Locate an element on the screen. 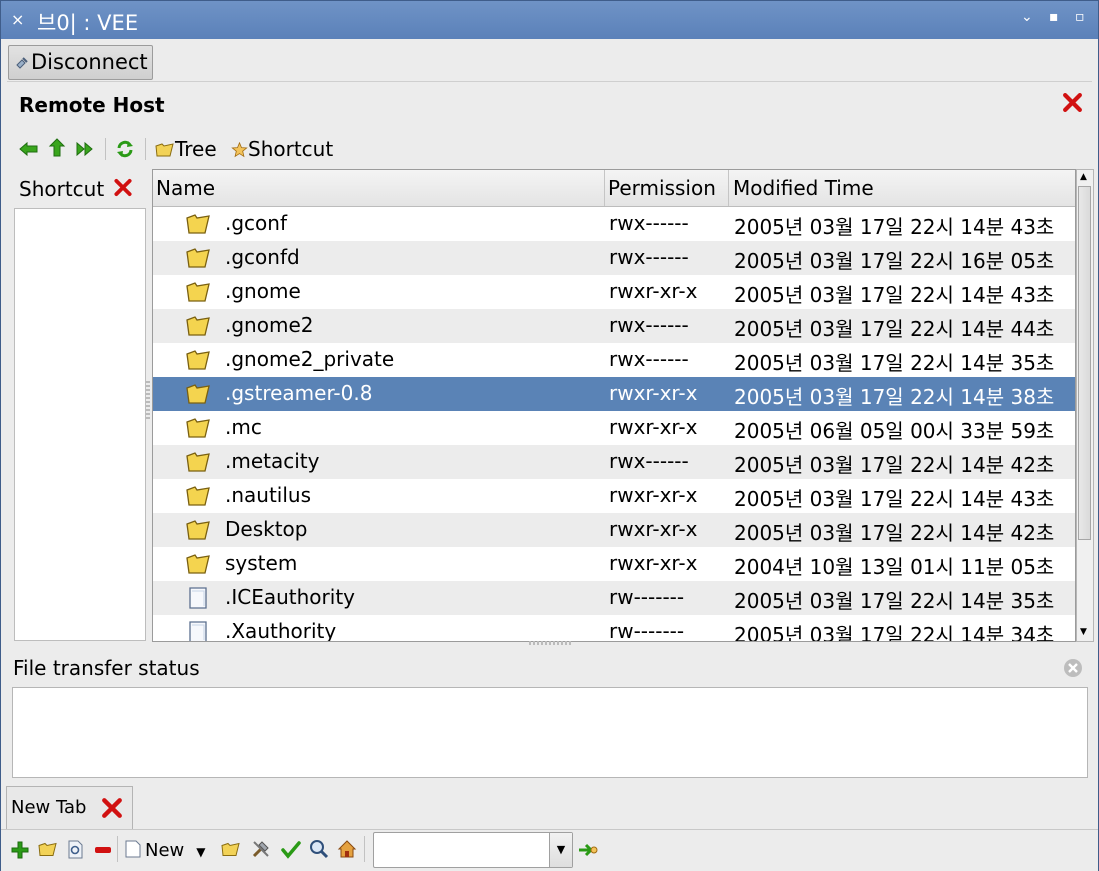  home-icon is located at coordinates (347, 849).